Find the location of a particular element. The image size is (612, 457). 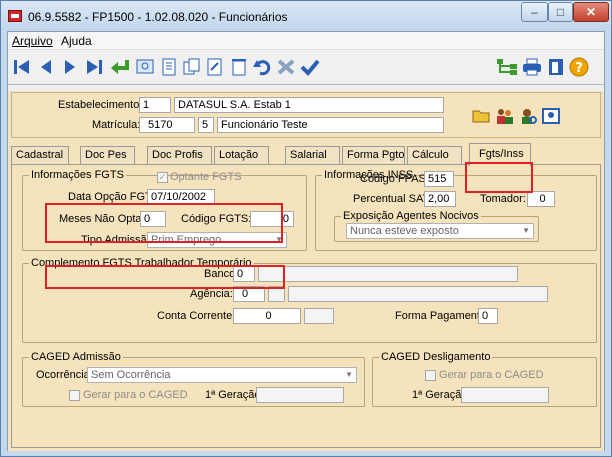

people-icon is located at coordinates (505, 116).